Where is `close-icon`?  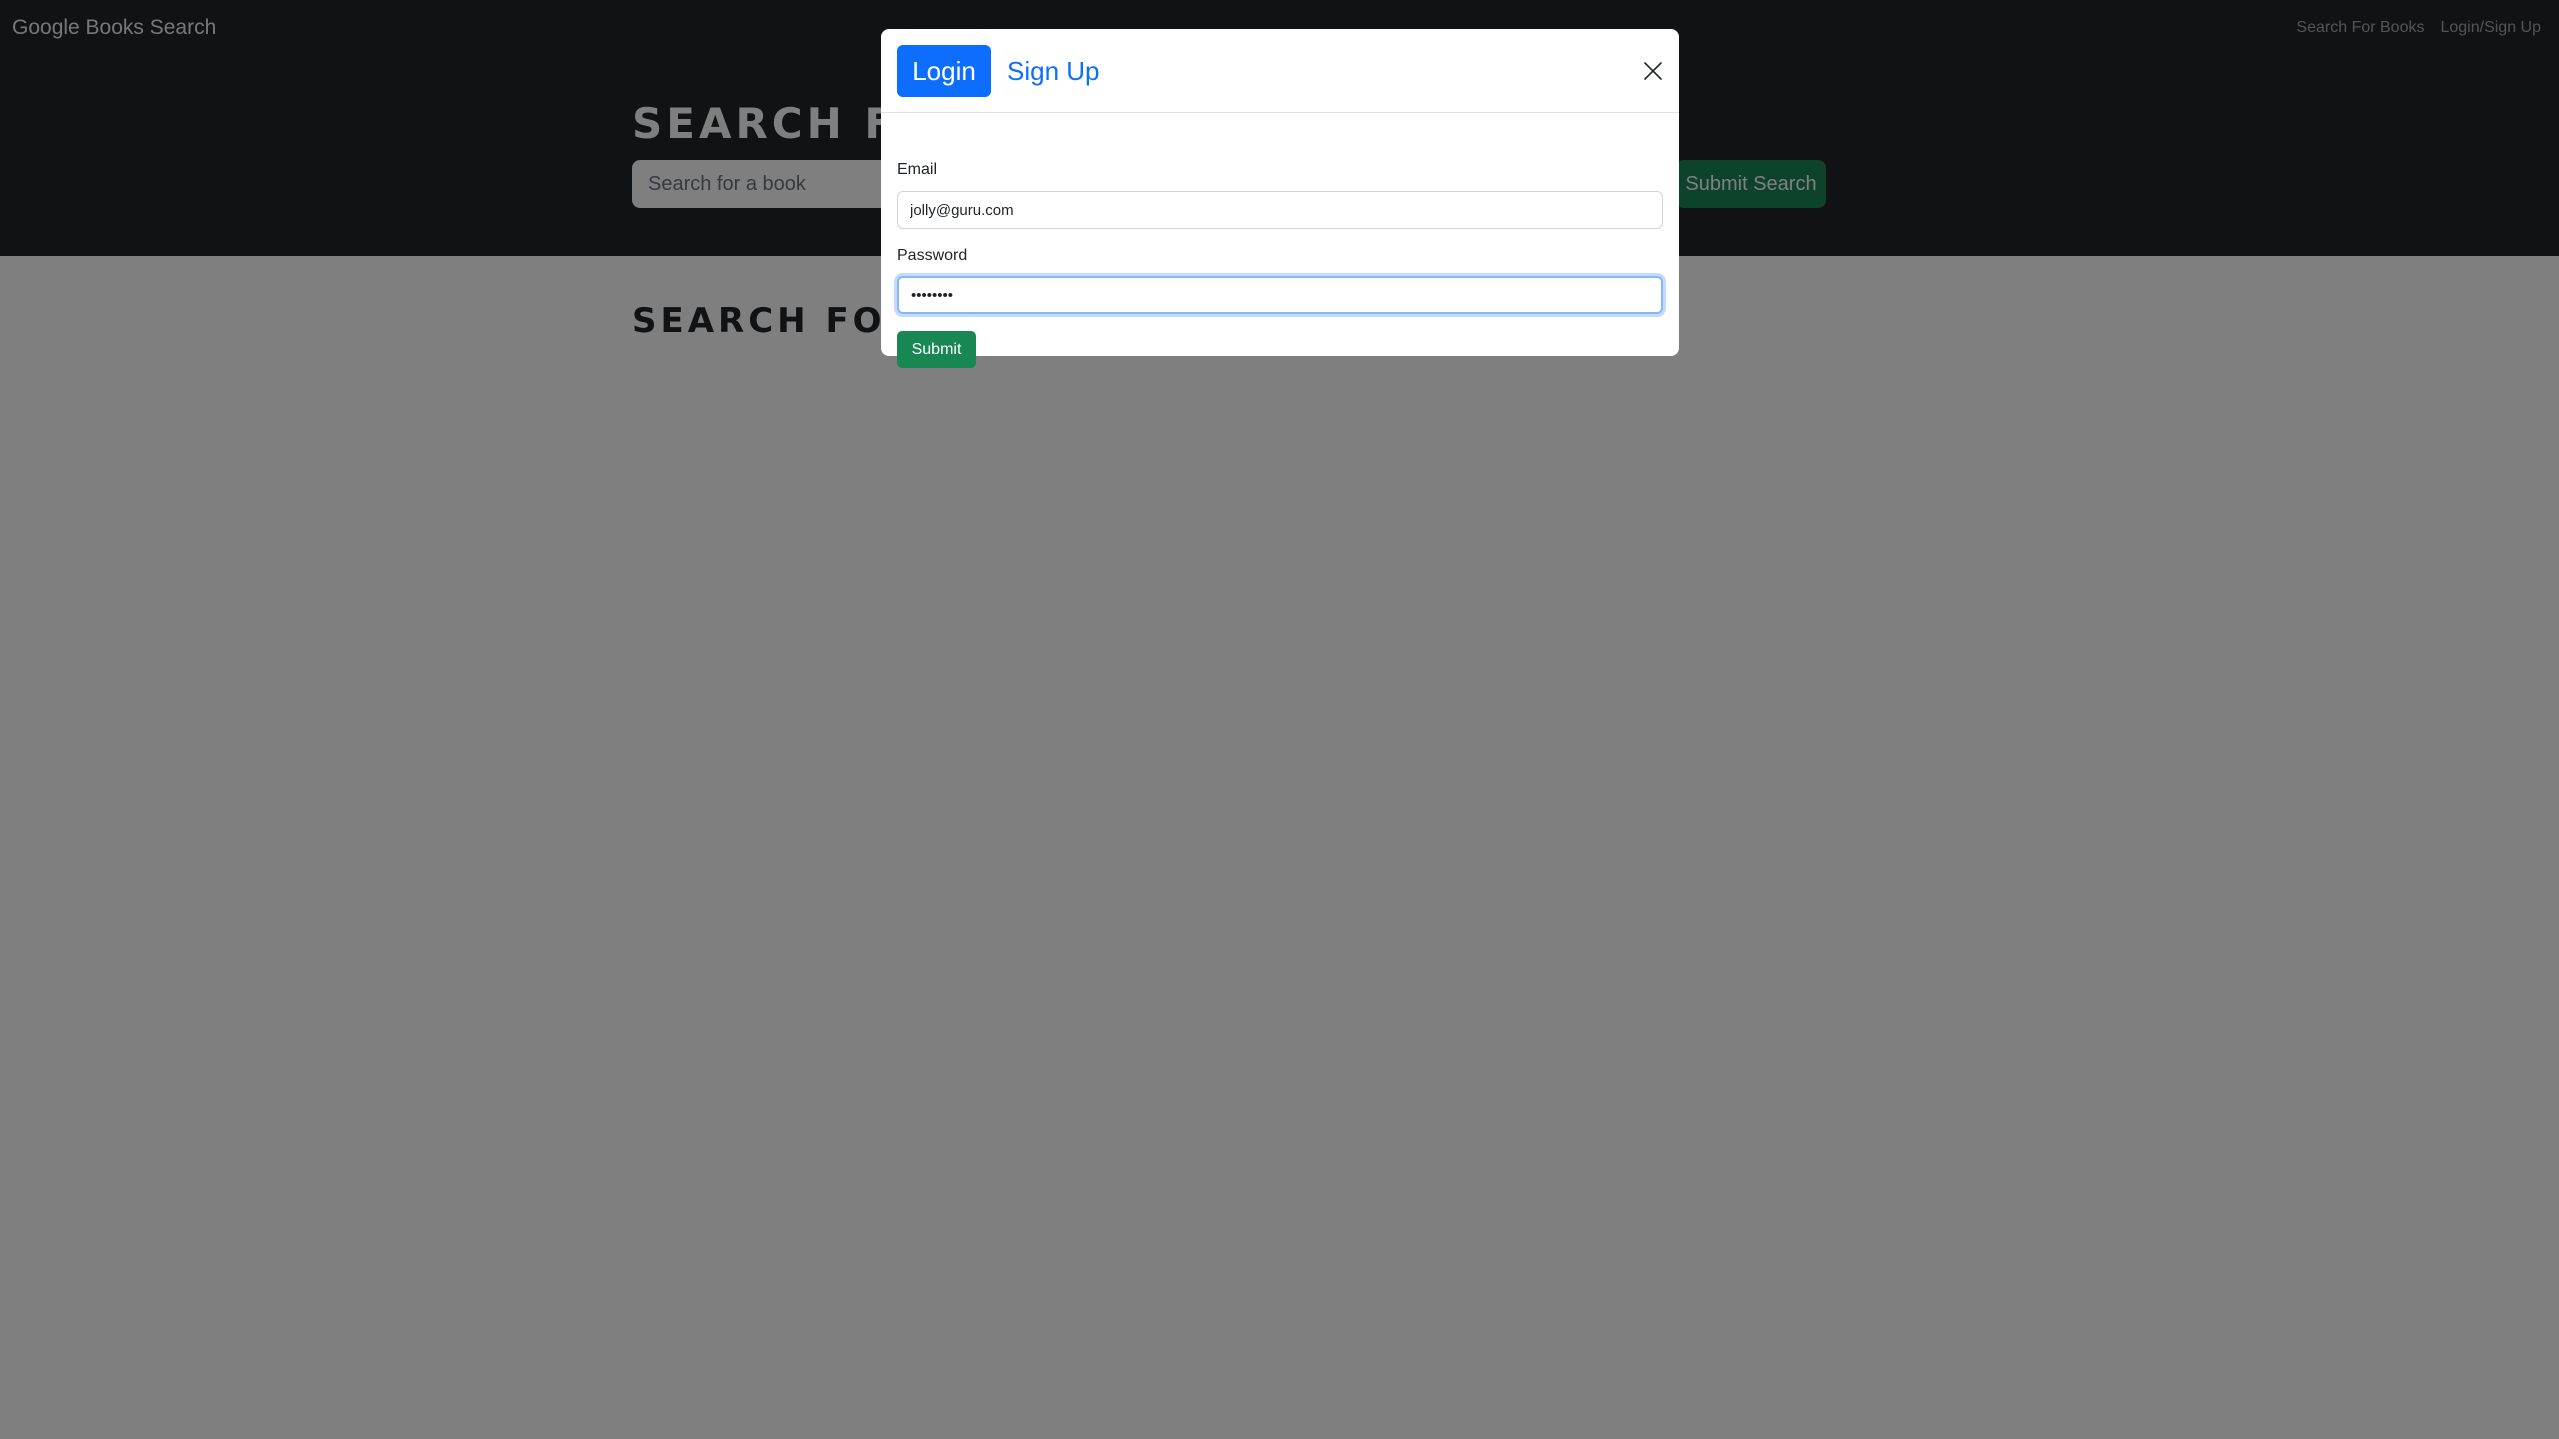
close-icon is located at coordinates (1653, 71).